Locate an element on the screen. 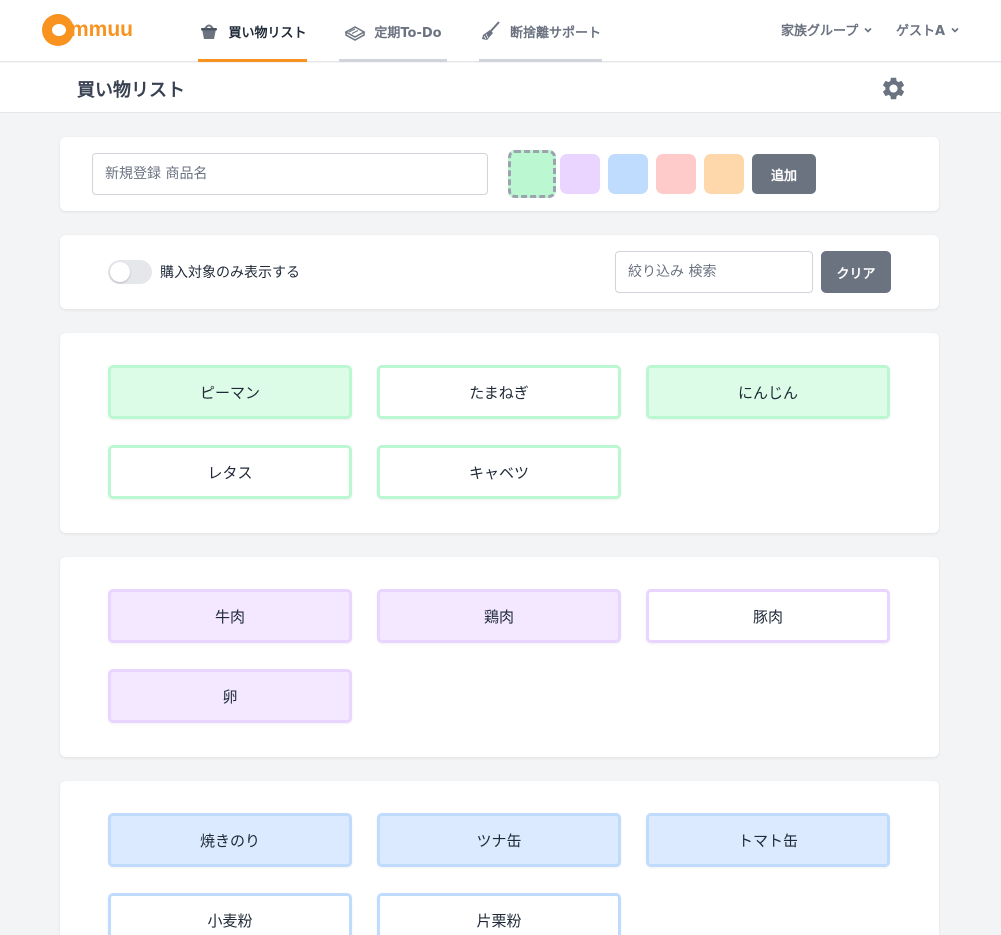  item-label: たまねぎ is located at coordinates (499, 392).